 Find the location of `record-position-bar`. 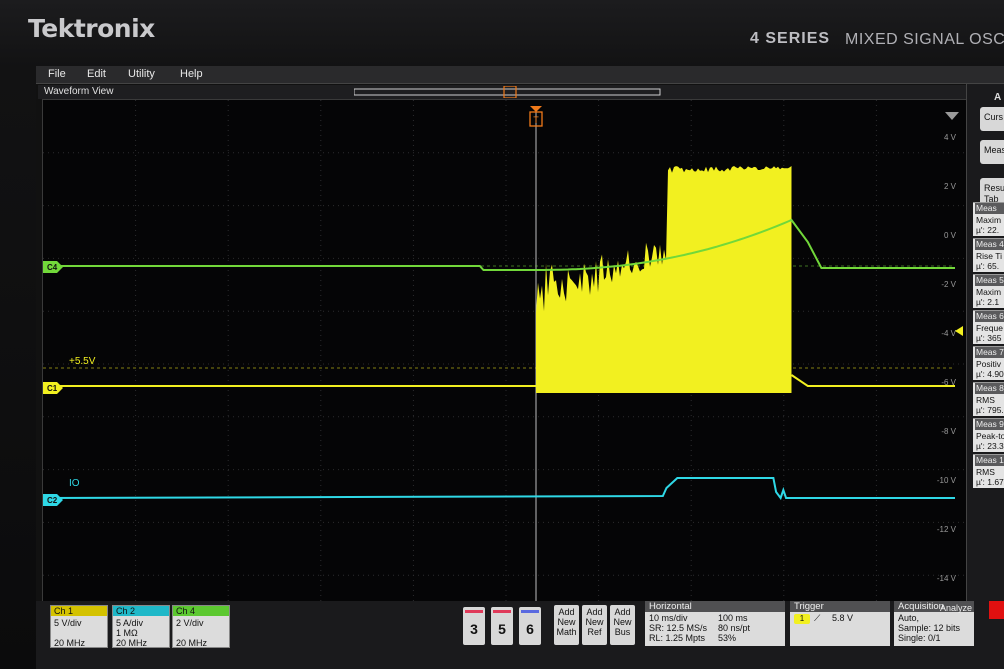

record-position-bar is located at coordinates (509, 92).